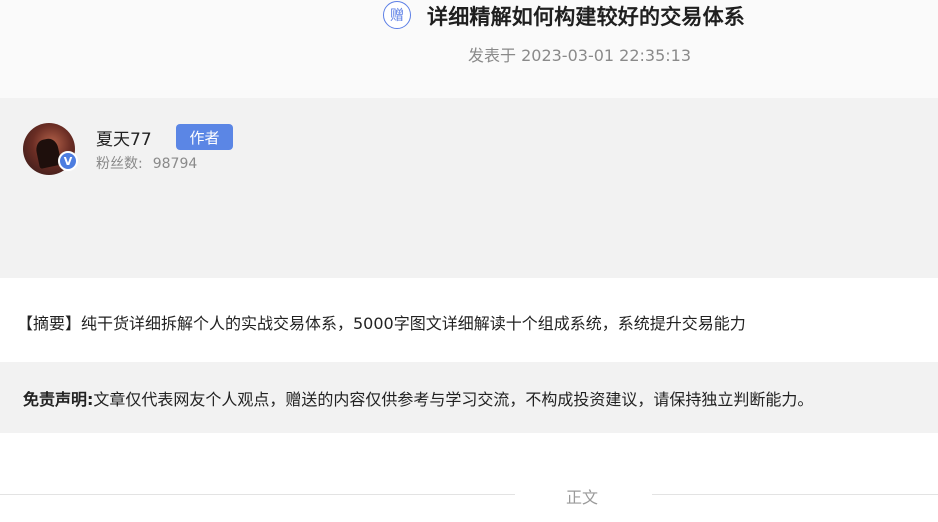 This screenshot has height=522, width=938. Describe the element at coordinates (58, 399) in the screenshot. I see `disclaimer-label: 免责声明:` at that location.